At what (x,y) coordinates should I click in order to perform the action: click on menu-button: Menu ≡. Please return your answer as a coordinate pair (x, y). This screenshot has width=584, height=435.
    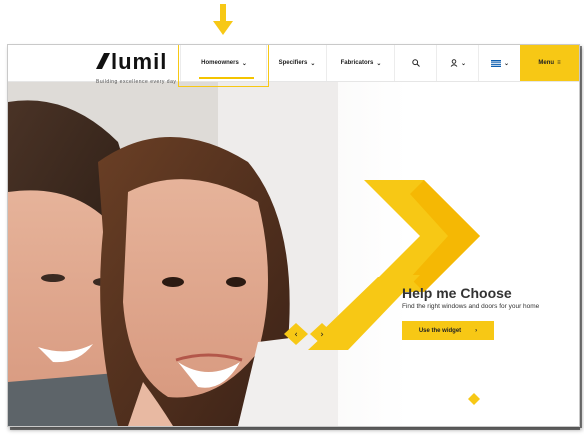
    Looking at the image, I should click on (549, 63).